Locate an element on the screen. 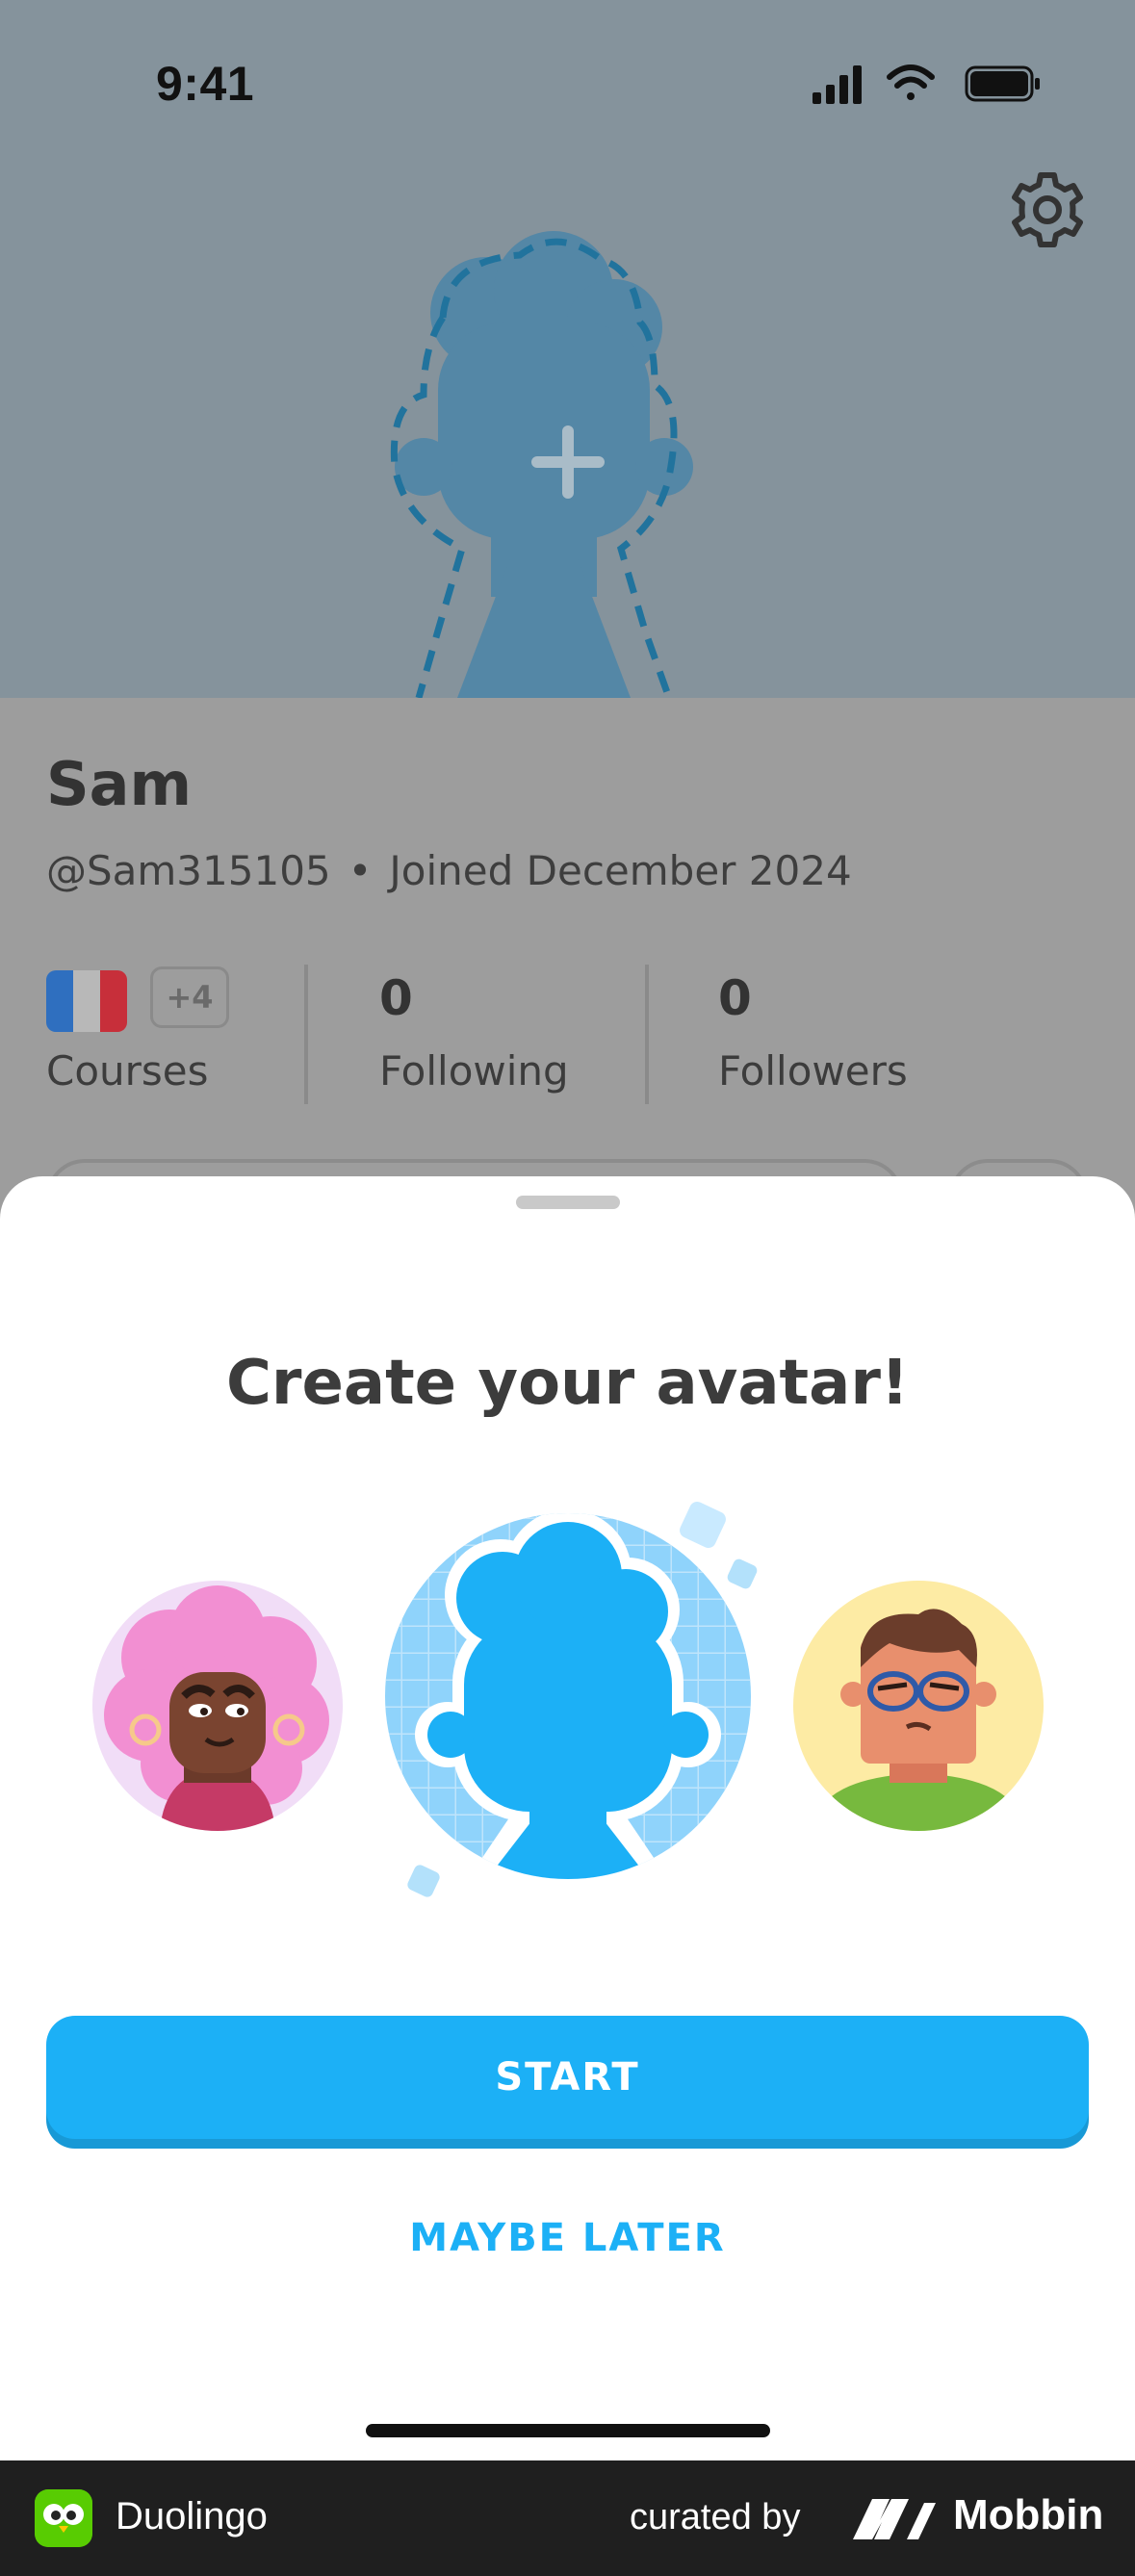 This screenshot has width=1135, height=2576. user-meta: @Sam315105 • Joined December 2024 is located at coordinates (449, 871).